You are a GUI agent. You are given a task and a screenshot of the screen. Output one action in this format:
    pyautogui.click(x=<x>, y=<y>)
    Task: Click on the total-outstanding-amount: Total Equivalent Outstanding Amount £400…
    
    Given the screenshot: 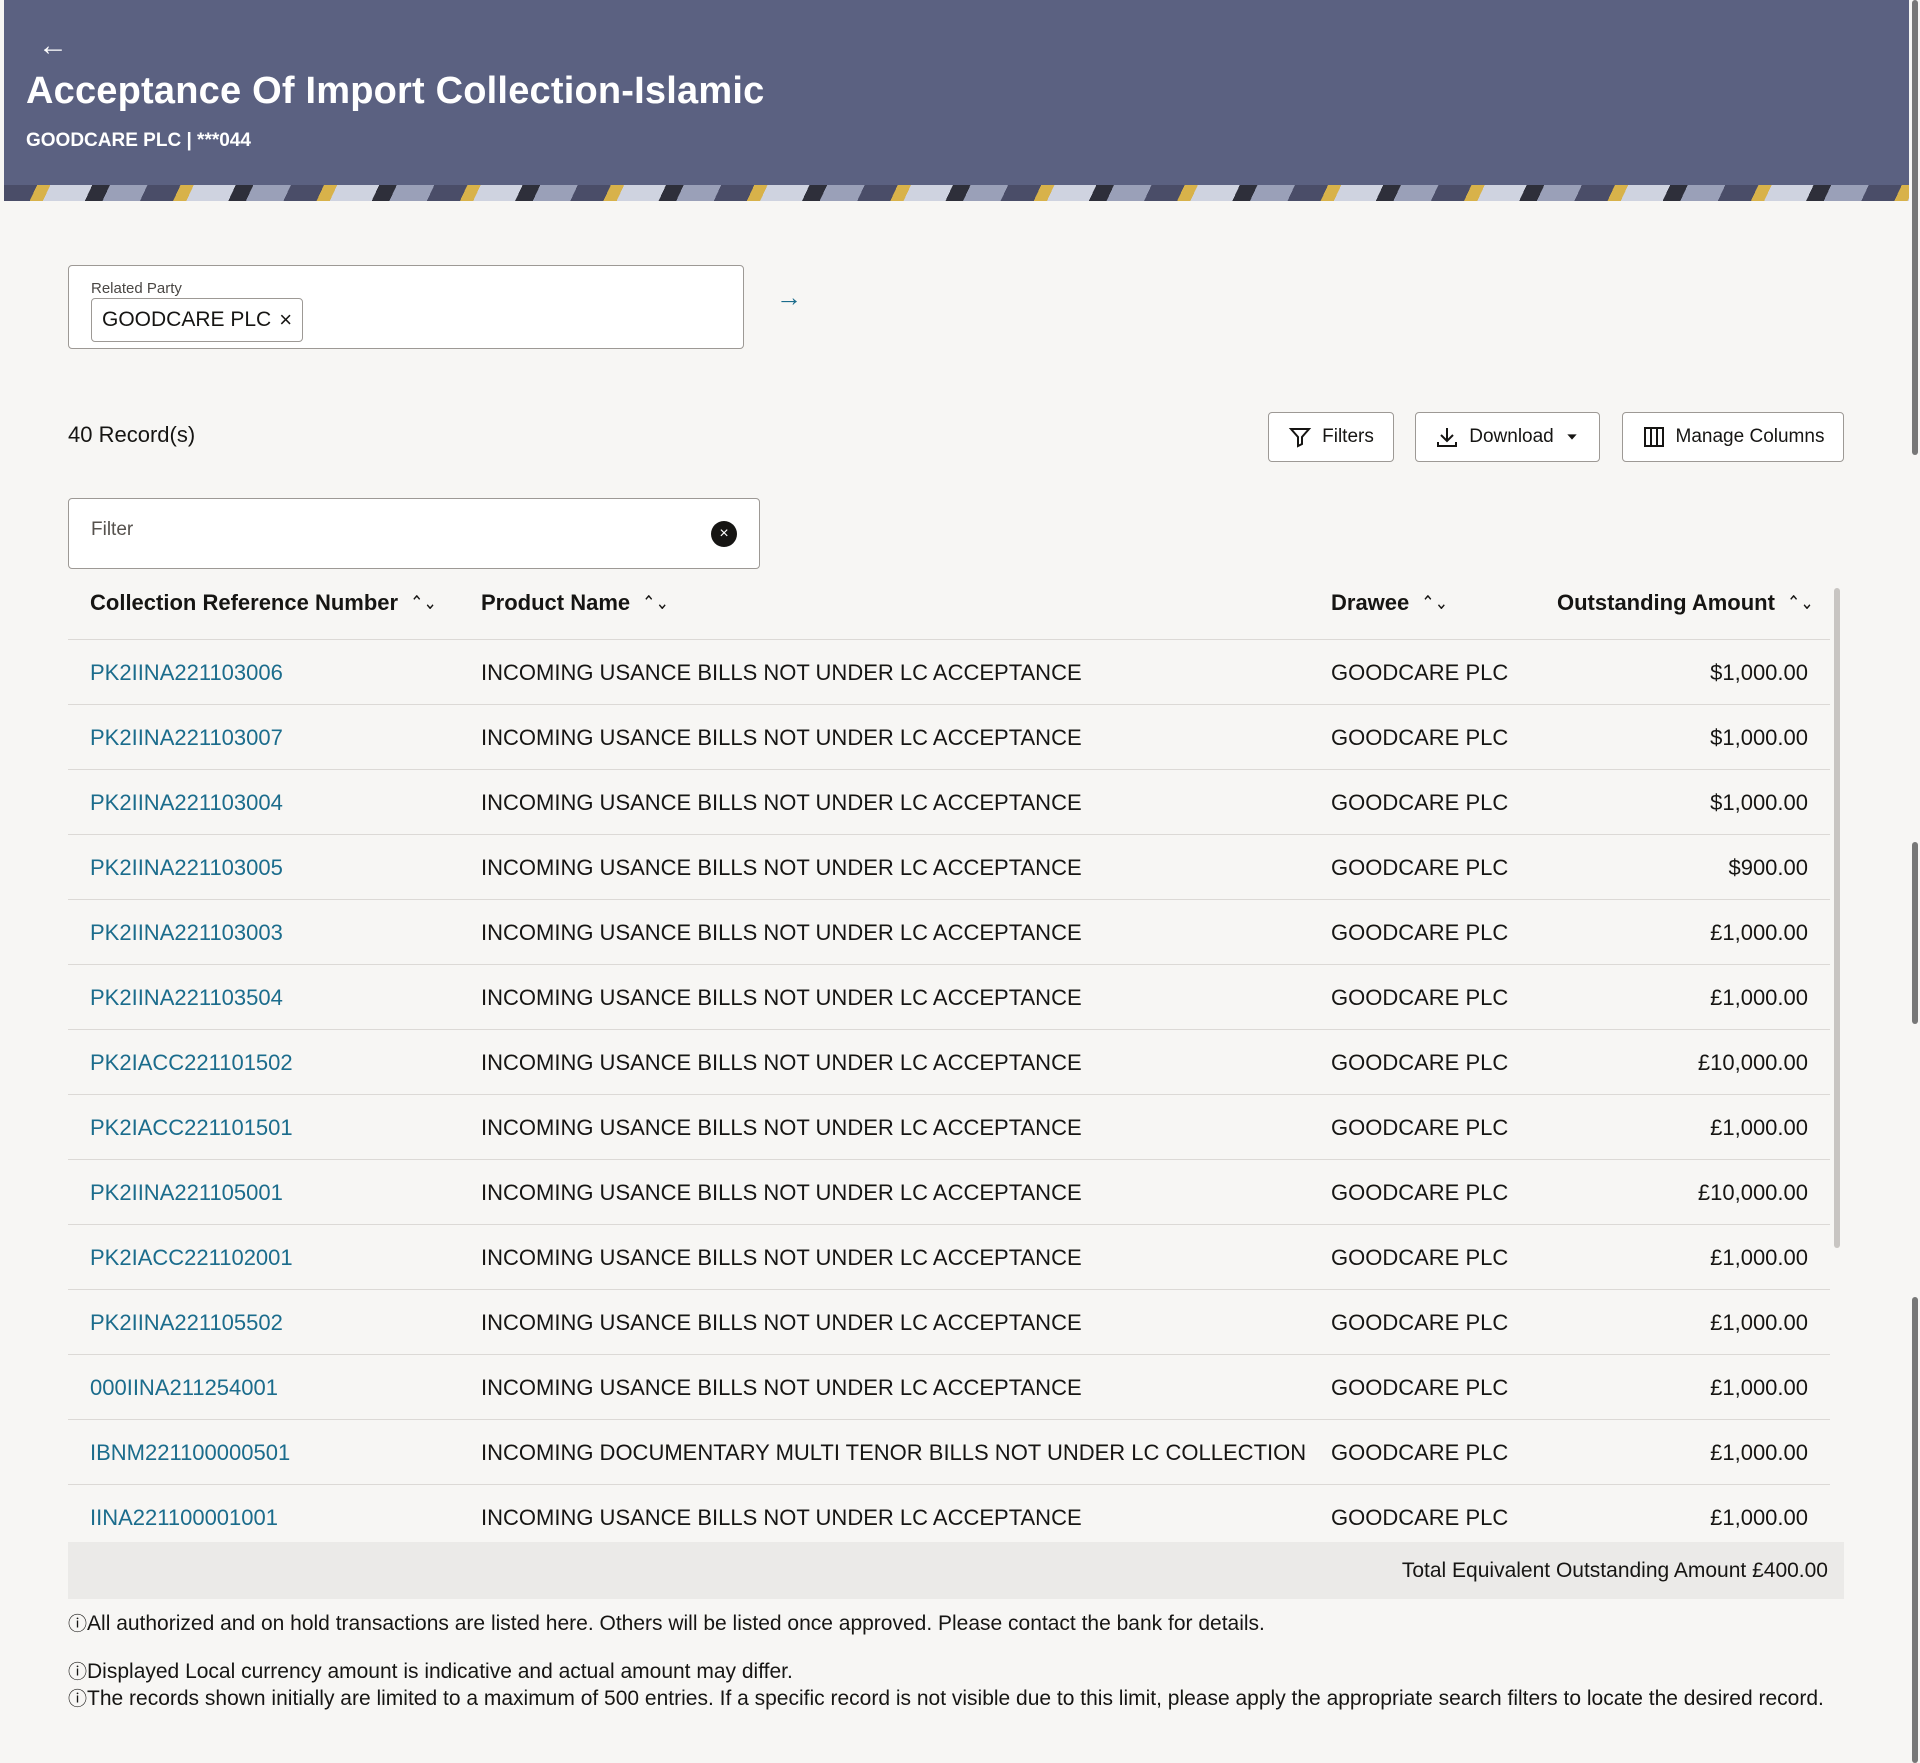 What is the action you would take?
    pyautogui.click(x=1614, y=1570)
    